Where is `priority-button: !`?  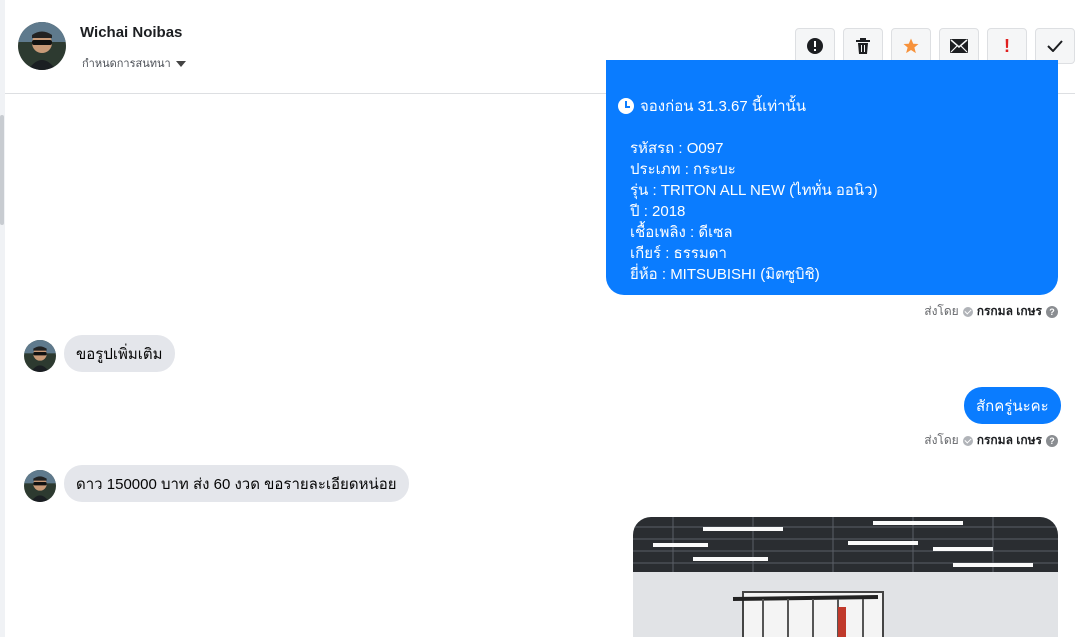 priority-button: ! is located at coordinates (1007, 46).